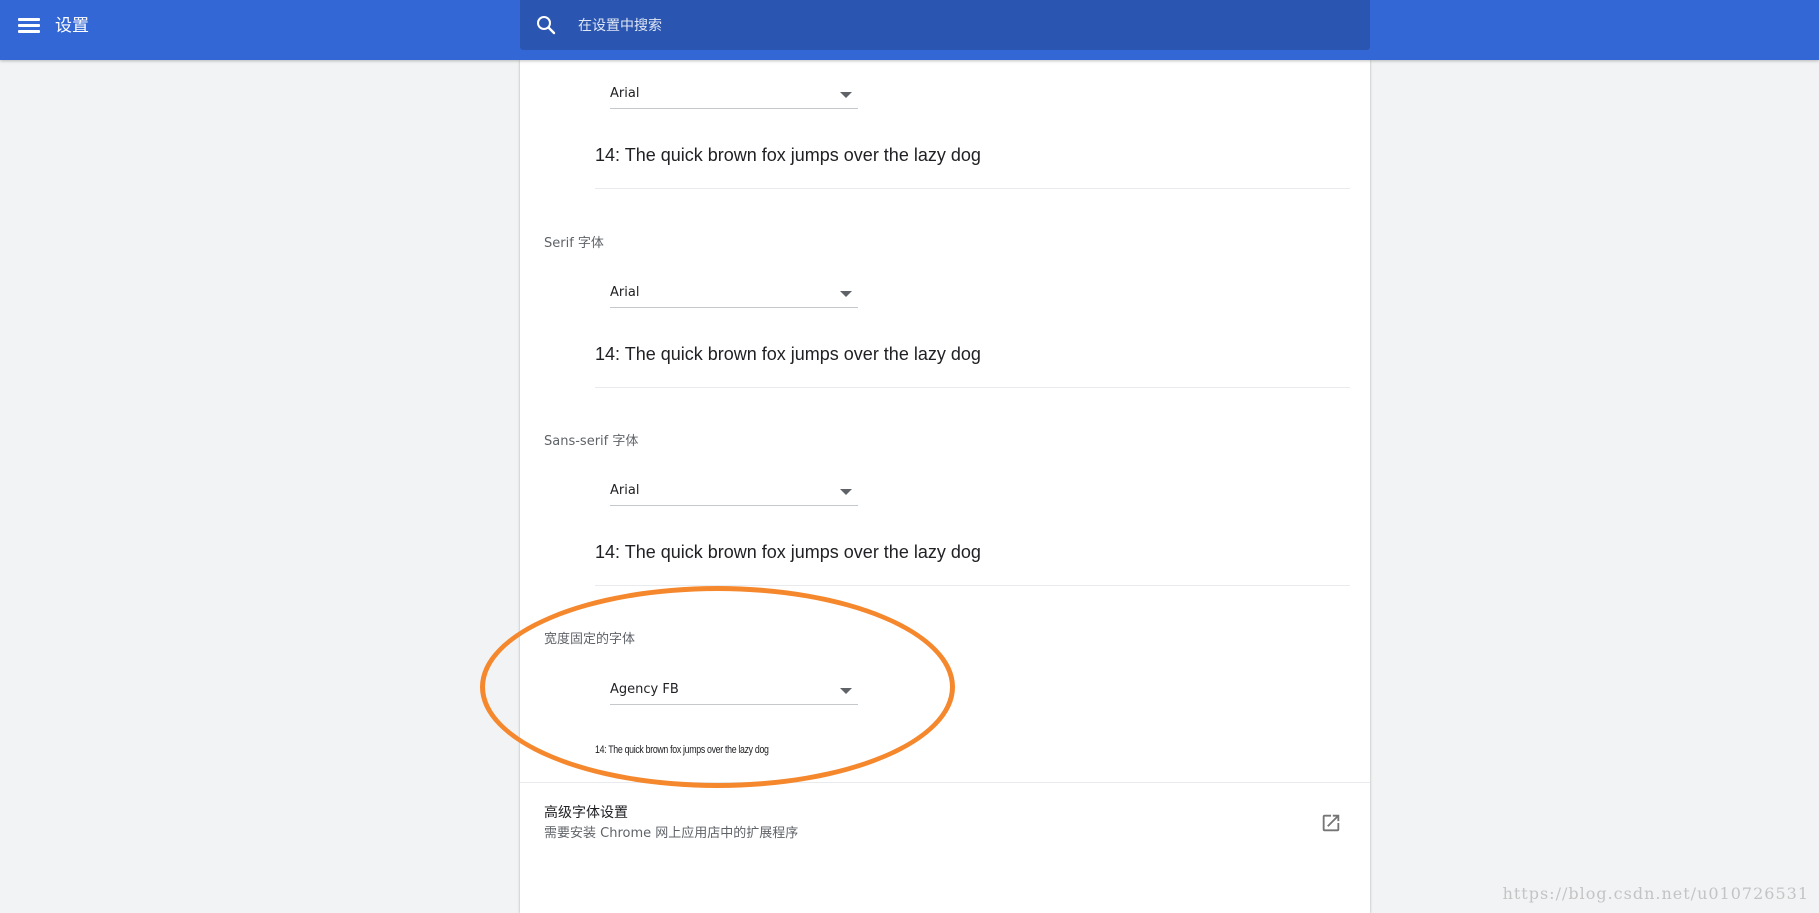 This screenshot has height=913, width=1819. What do you see at coordinates (591, 441) in the screenshot?
I see `sans-serif-font-label: Sans-serif 字体` at bounding box center [591, 441].